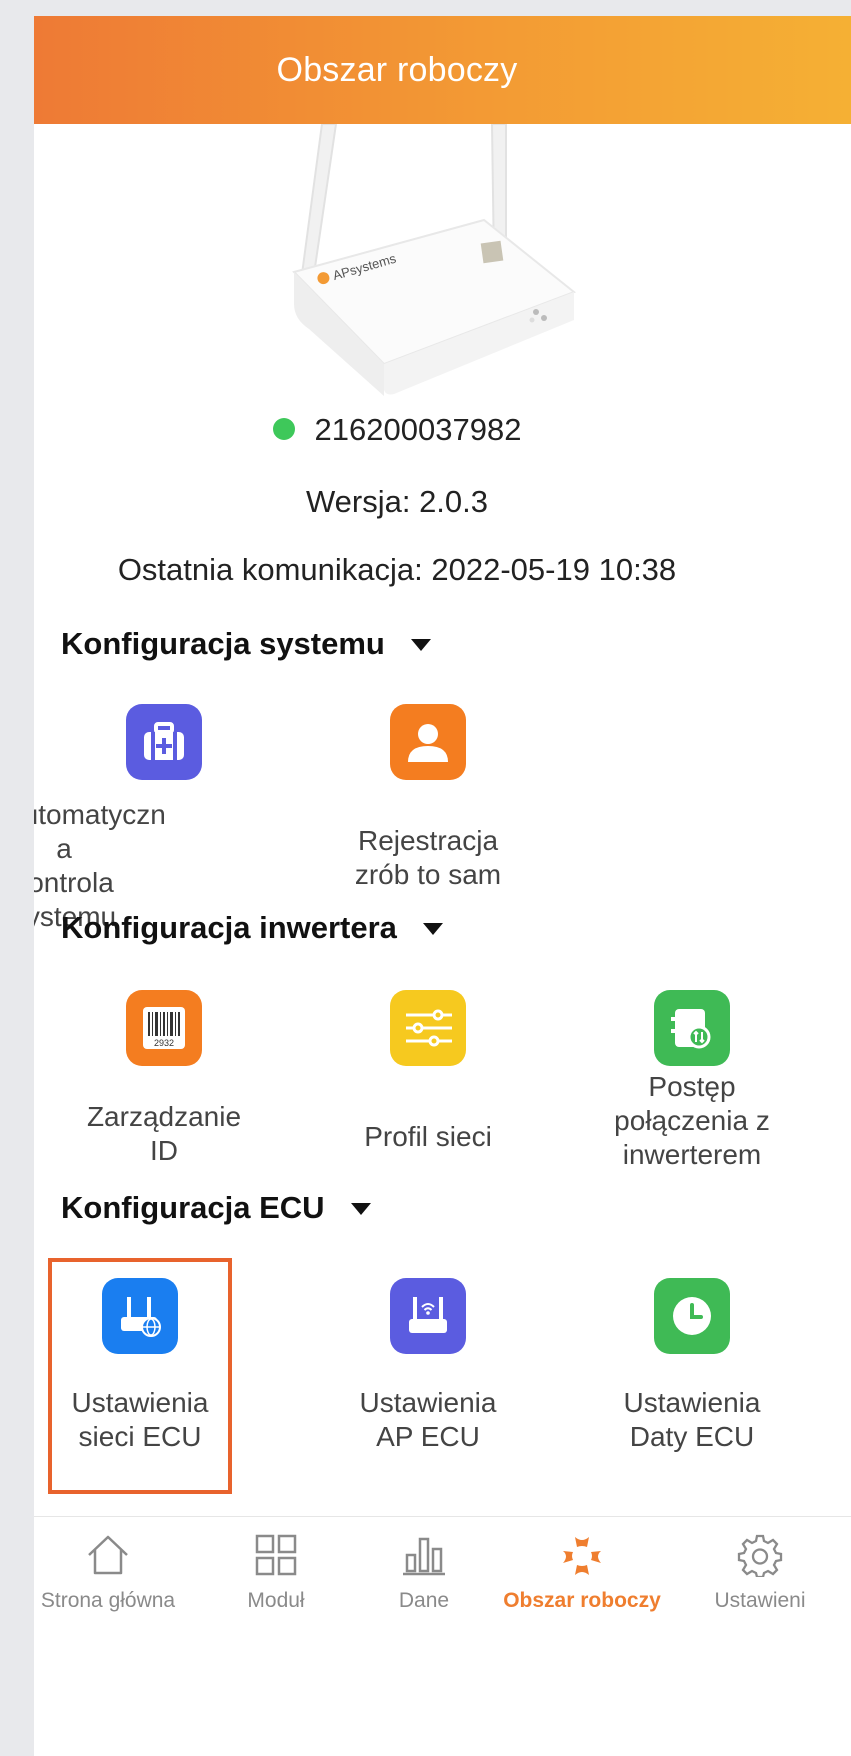  I want to click on last-communication: Ostatnia komunikacja: 2022-05-19 10:38, so click(397, 569).